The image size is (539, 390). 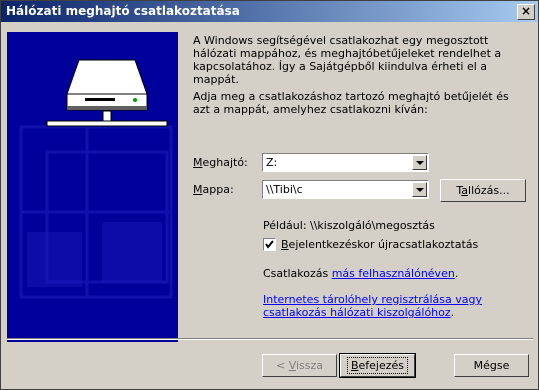 I want to click on folder-label: Mappa:, so click(x=213, y=189).